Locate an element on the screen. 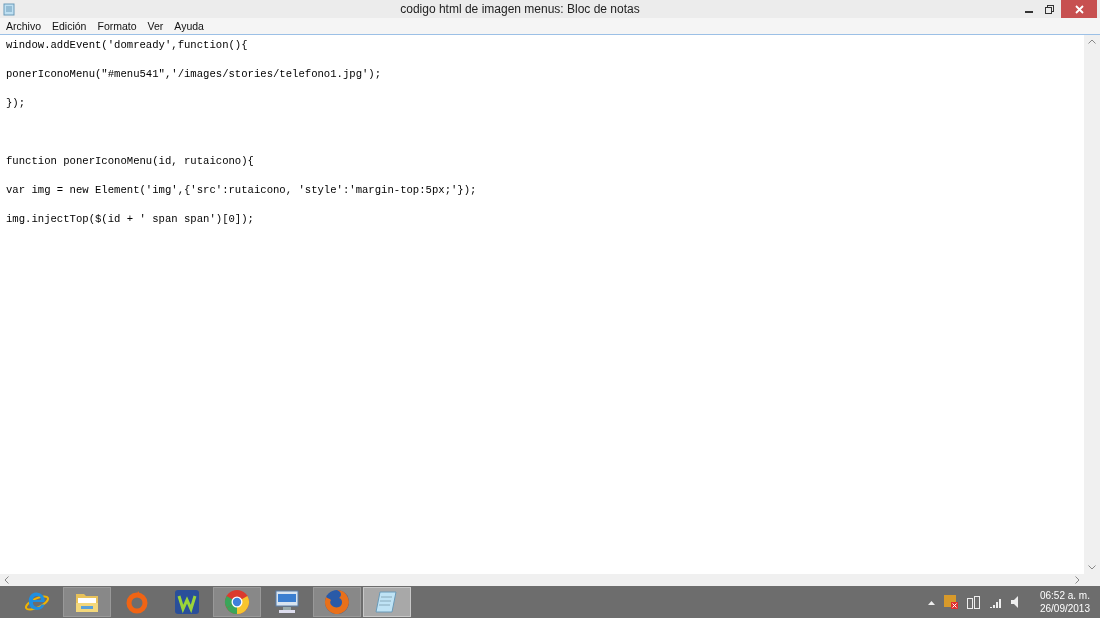 Image resolution: width=1100 pixels, height=618 pixels. chrome-icon is located at coordinates (237, 602).